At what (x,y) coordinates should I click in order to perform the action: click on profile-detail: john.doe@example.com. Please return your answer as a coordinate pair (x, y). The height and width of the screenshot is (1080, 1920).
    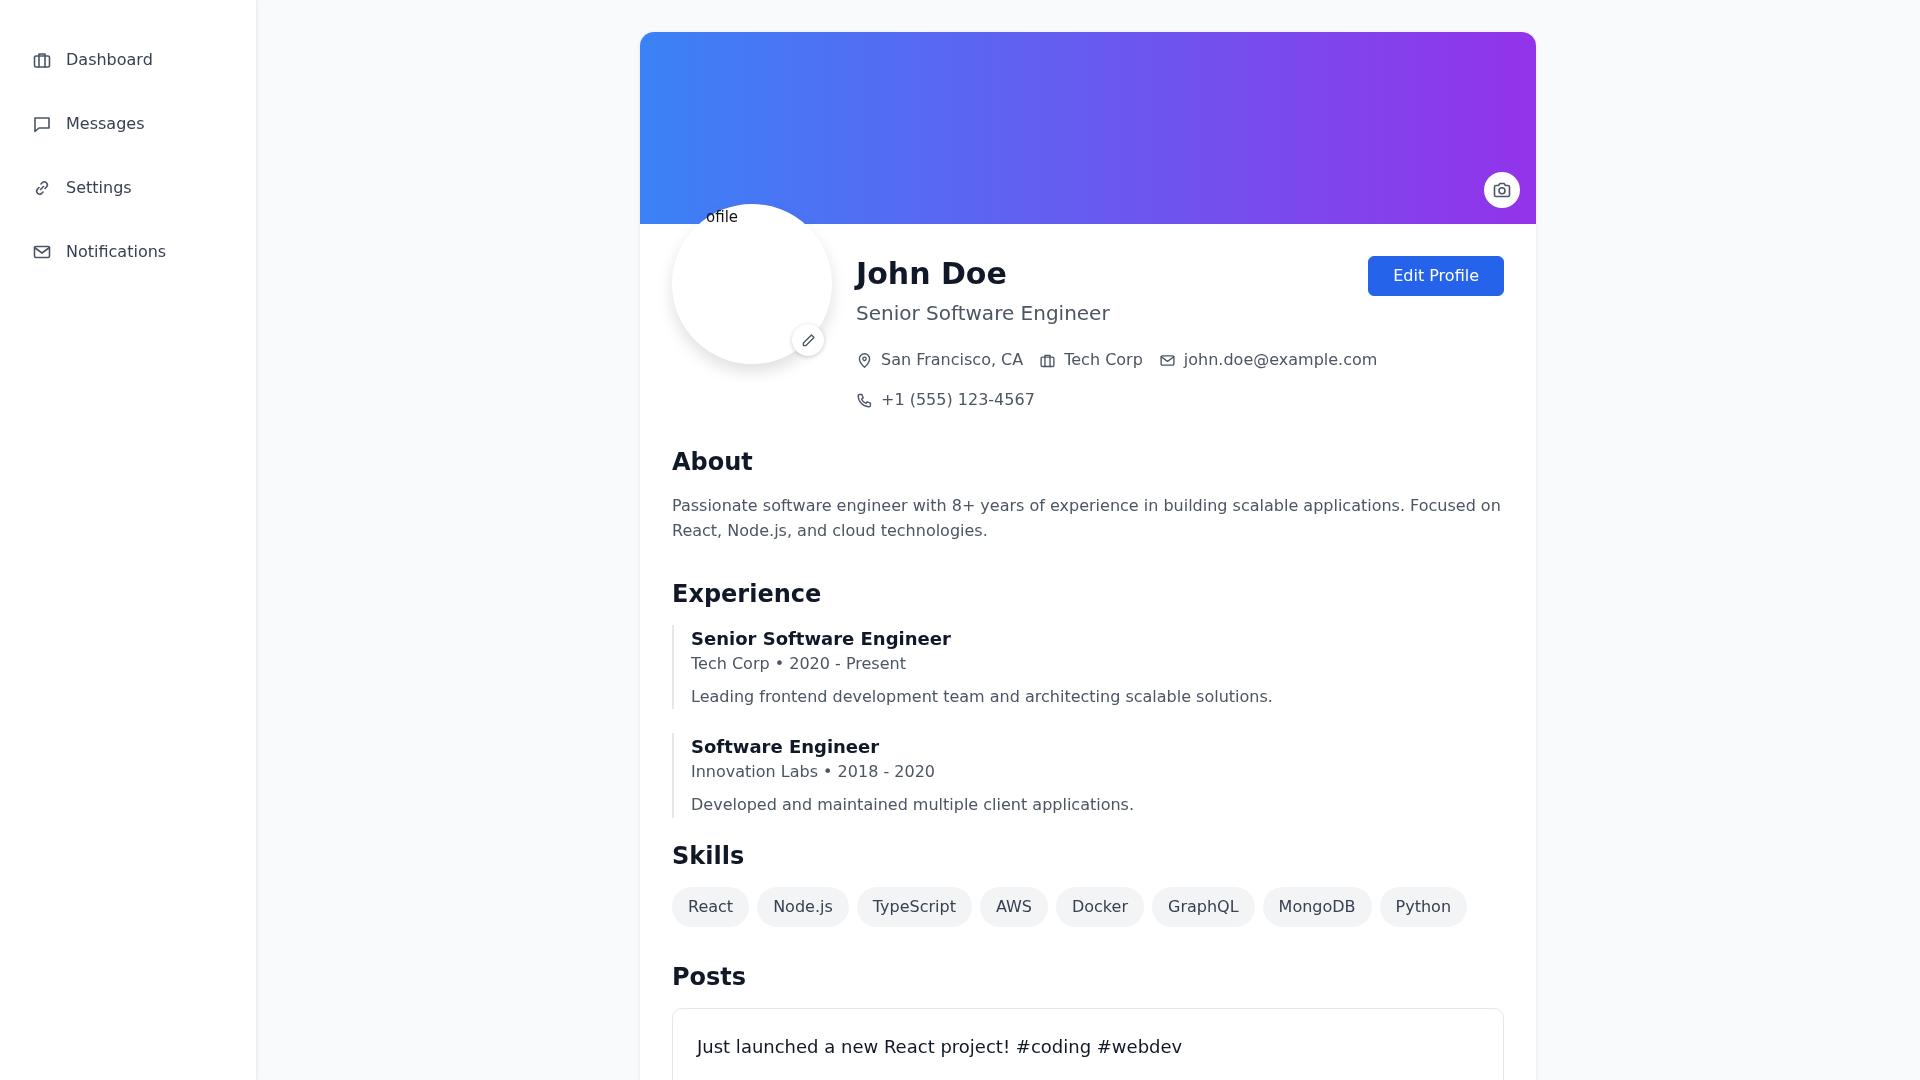
    Looking at the image, I should click on (1280, 360).